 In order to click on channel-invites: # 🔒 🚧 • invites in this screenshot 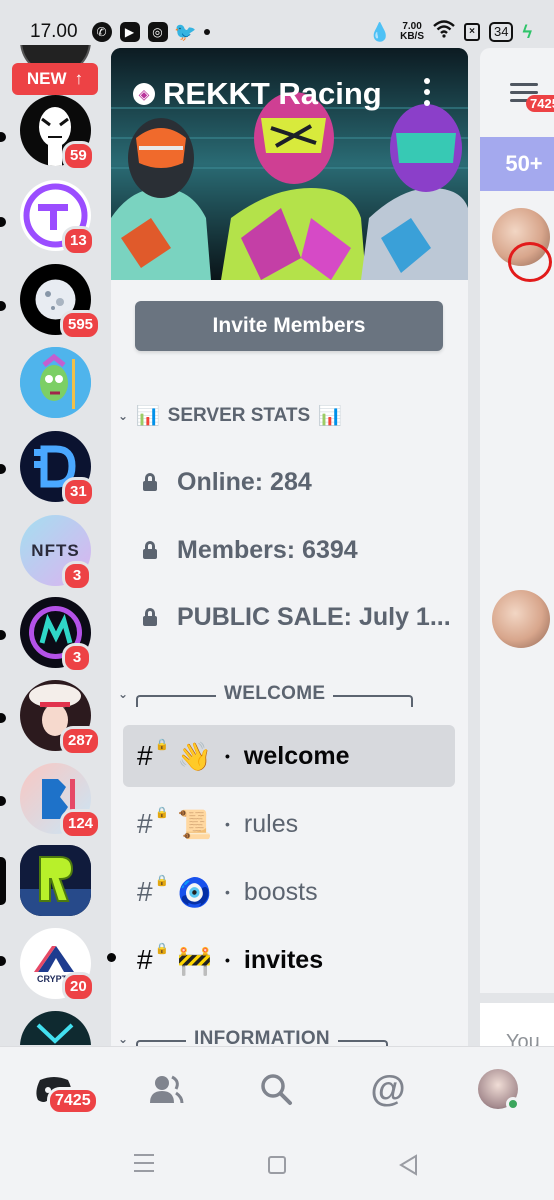, I will do `click(289, 960)`.